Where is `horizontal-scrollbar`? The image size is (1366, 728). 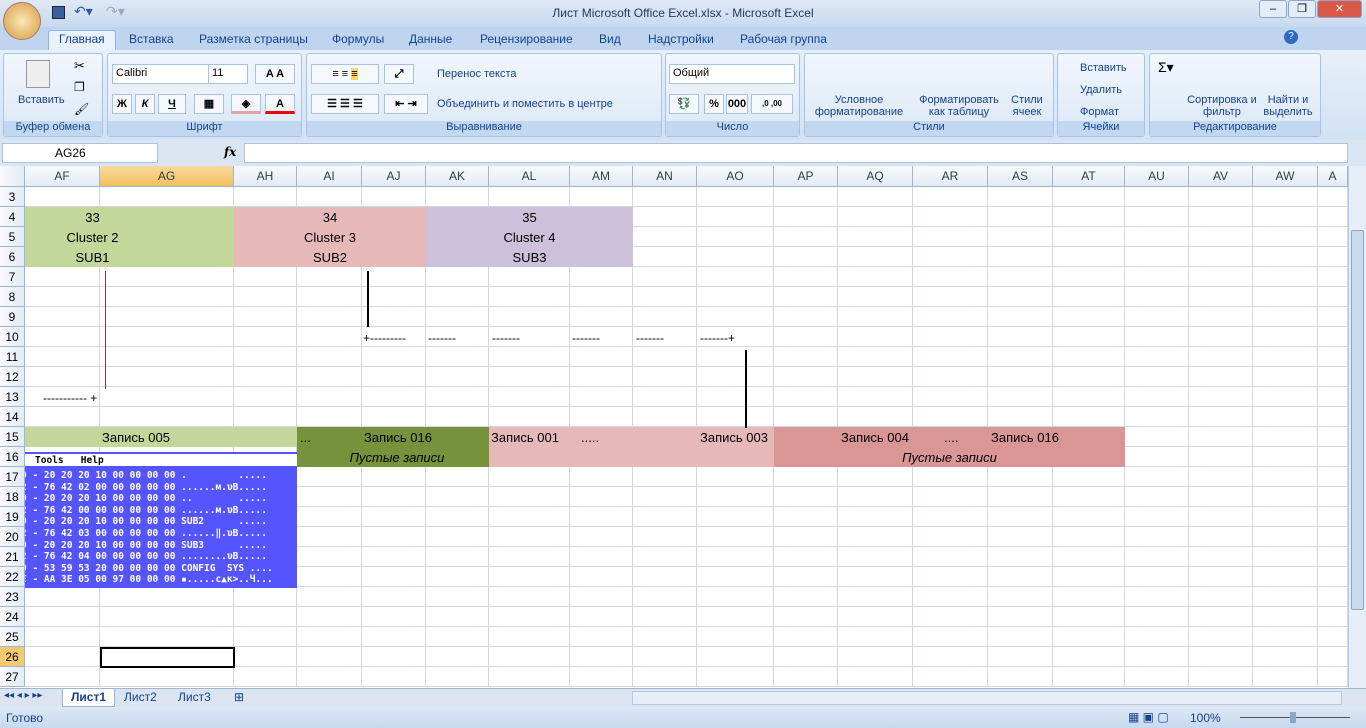 horizontal-scrollbar is located at coordinates (987, 698).